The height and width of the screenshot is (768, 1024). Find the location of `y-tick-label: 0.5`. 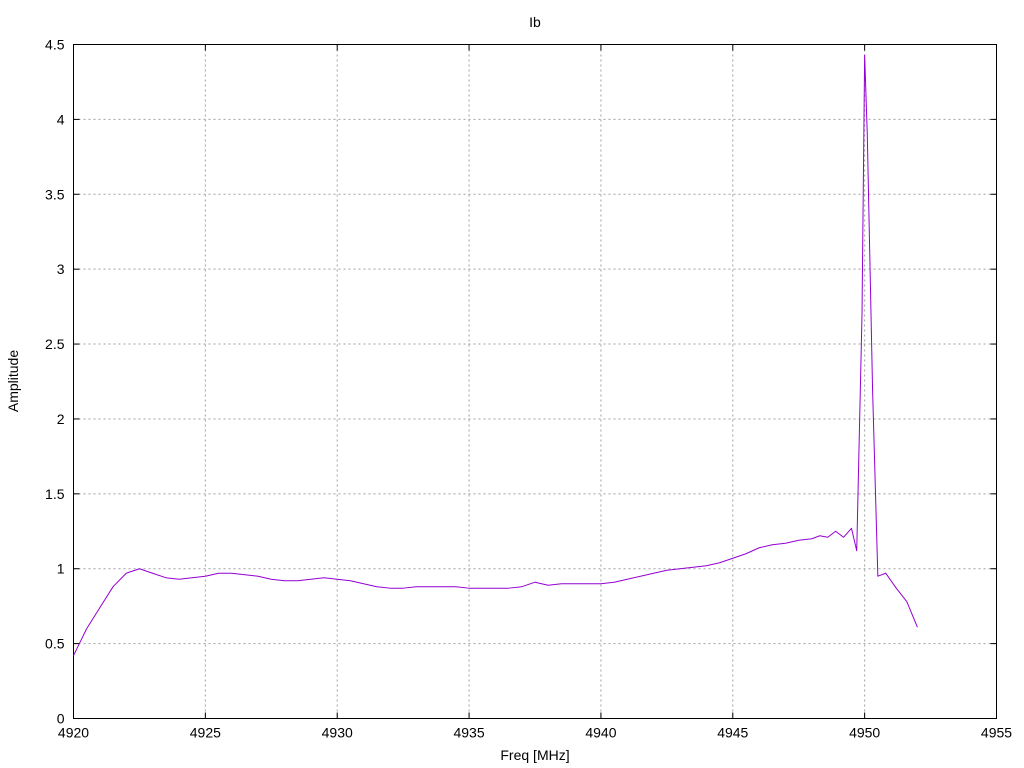

y-tick-label: 0.5 is located at coordinates (55, 644).